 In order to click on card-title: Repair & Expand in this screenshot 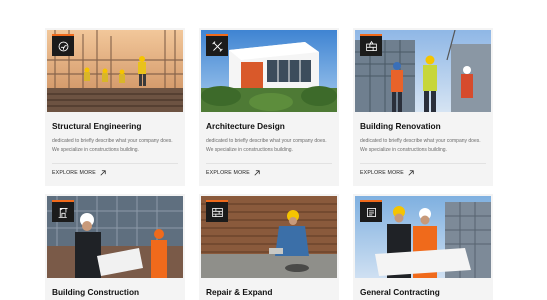, I will do `click(239, 292)`.